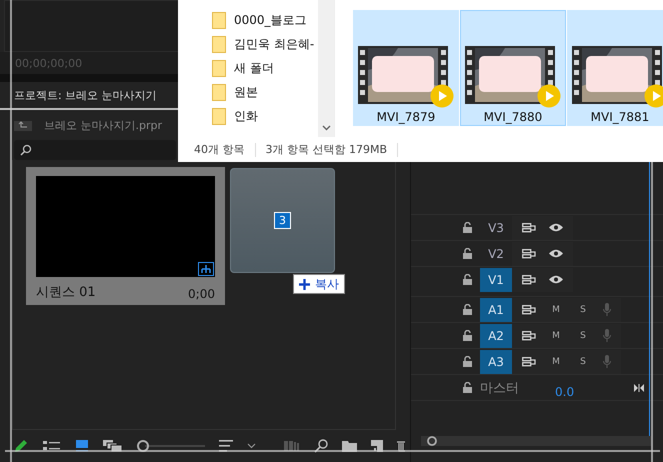 Image resolution: width=663 pixels, height=462 pixels. What do you see at coordinates (496, 254) in the screenshot?
I see `track-target-toggle: V2` at bounding box center [496, 254].